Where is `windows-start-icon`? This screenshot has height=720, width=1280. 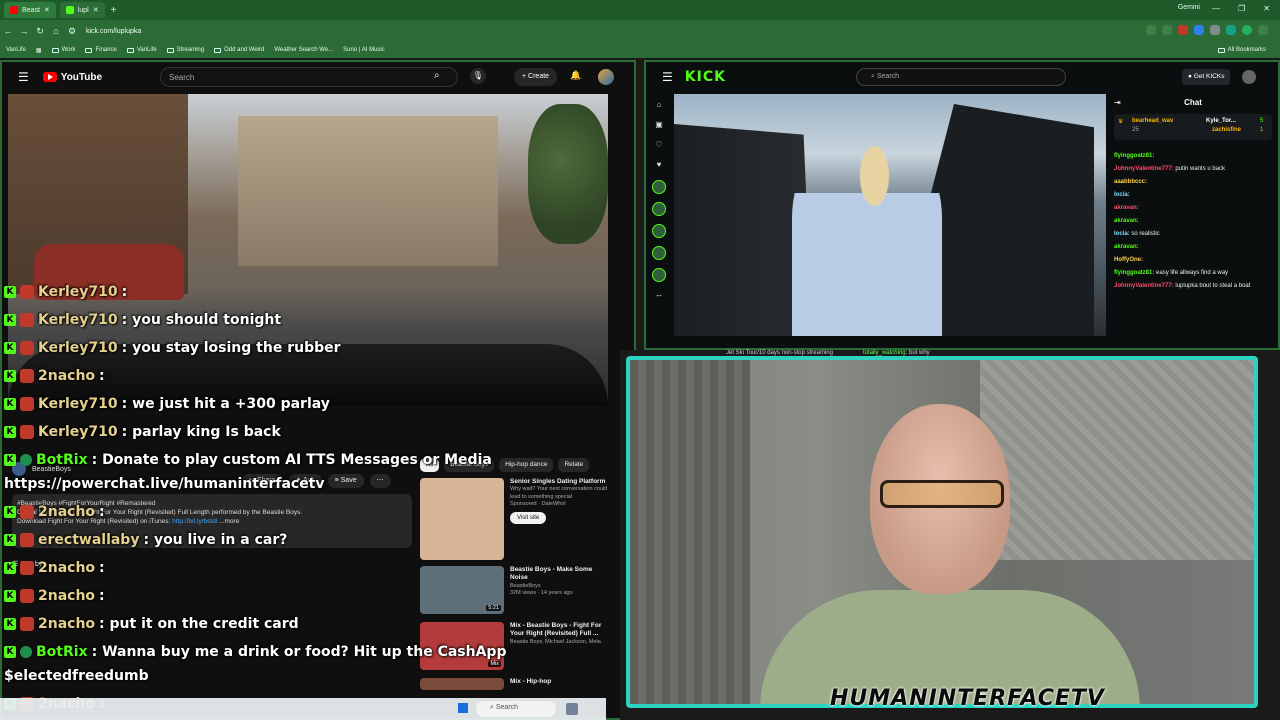 windows-start-icon is located at coordinates (463, 708).